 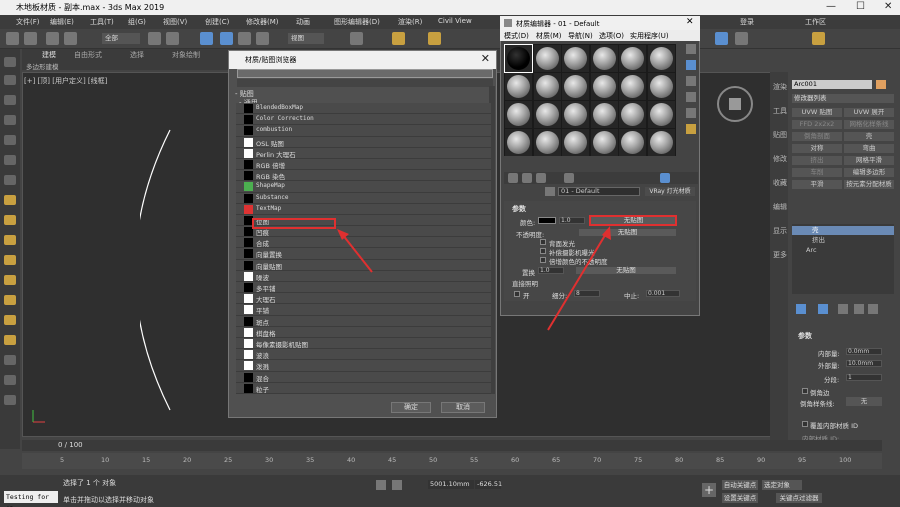 What do you see at coordinates (90, 483) in the screenshot?
I see `selection-status: 选择了 1 个 对象` at bounding box center [90, 483].